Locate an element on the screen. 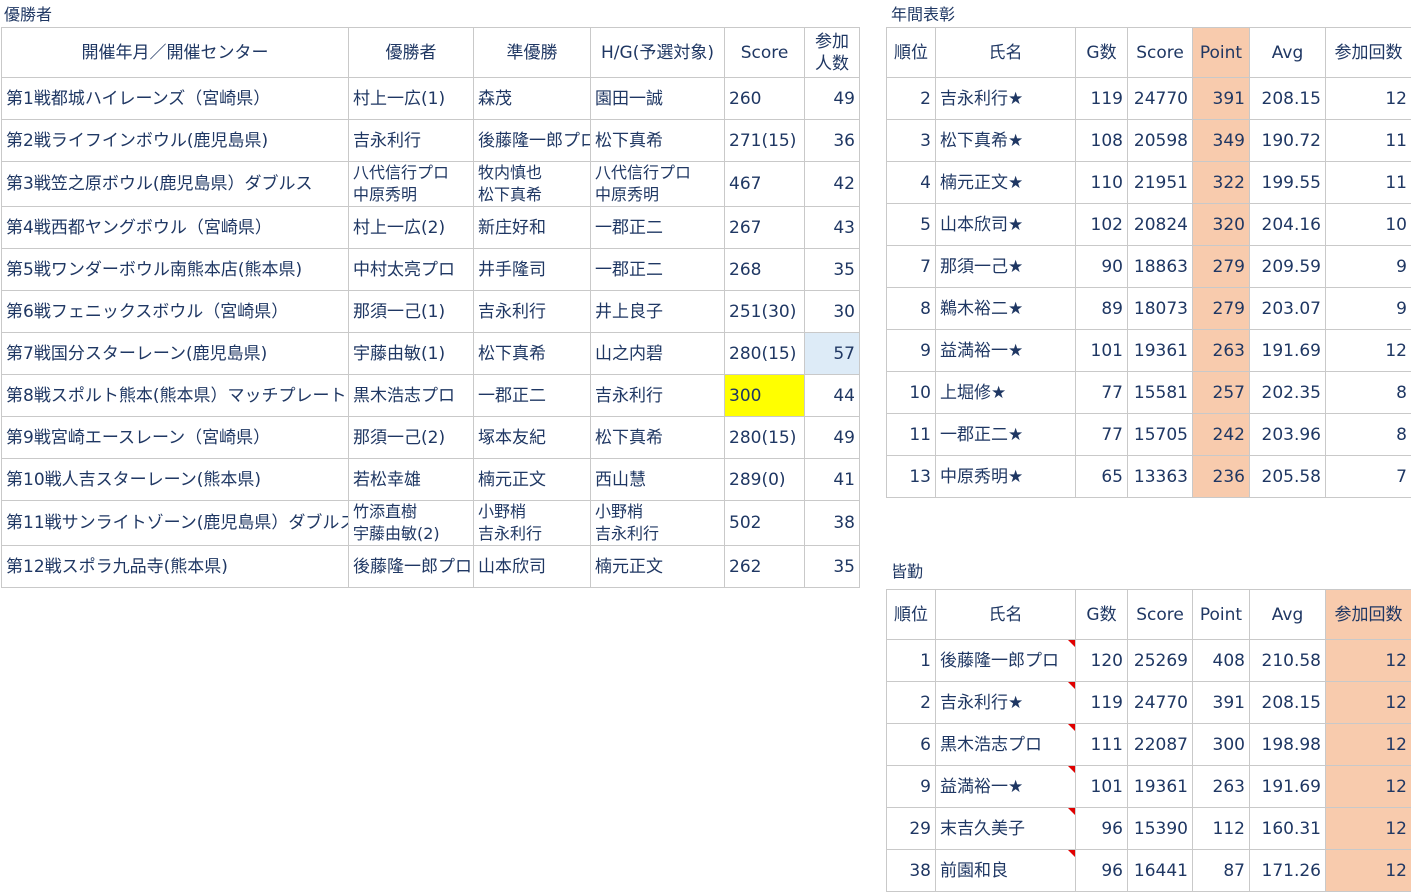 Image resolution: width=1411 pixels, height=893 pixels. annual-games-cell: 77 is located at coordinates (1101, 434).